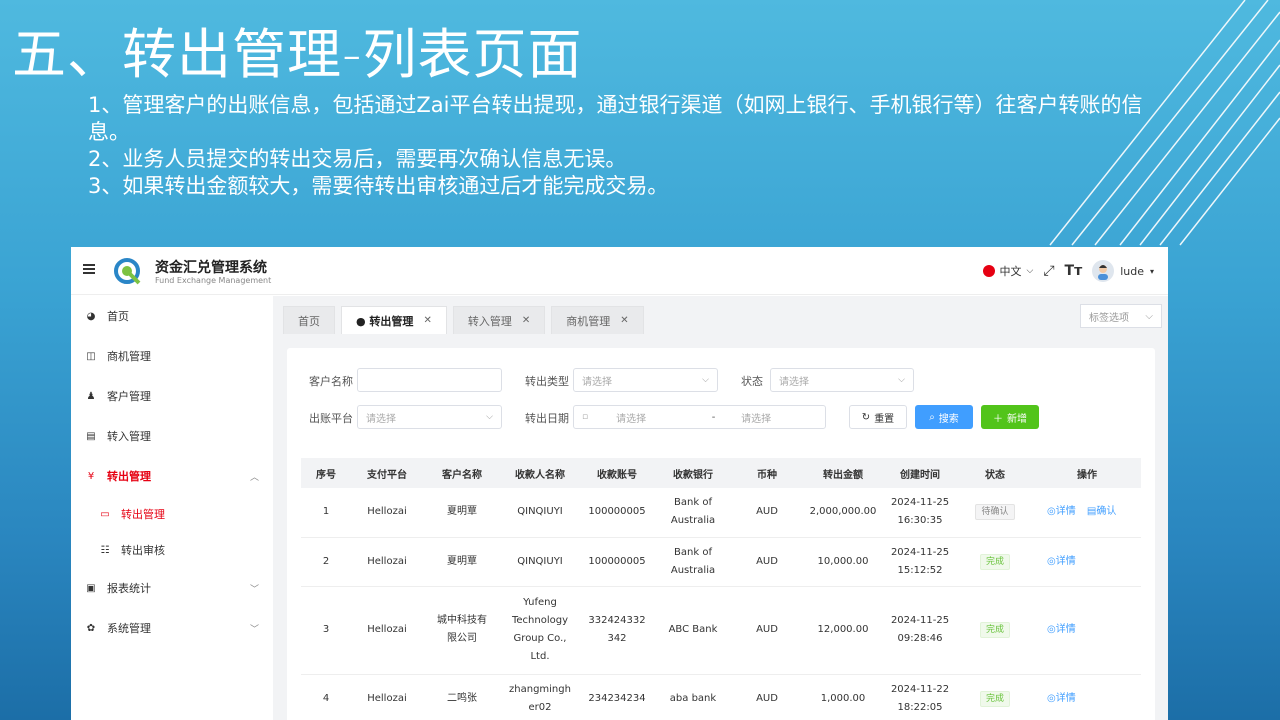 The image size is (1280, 720). I want to click on monitor-icon: ▣, so click(91, 588).